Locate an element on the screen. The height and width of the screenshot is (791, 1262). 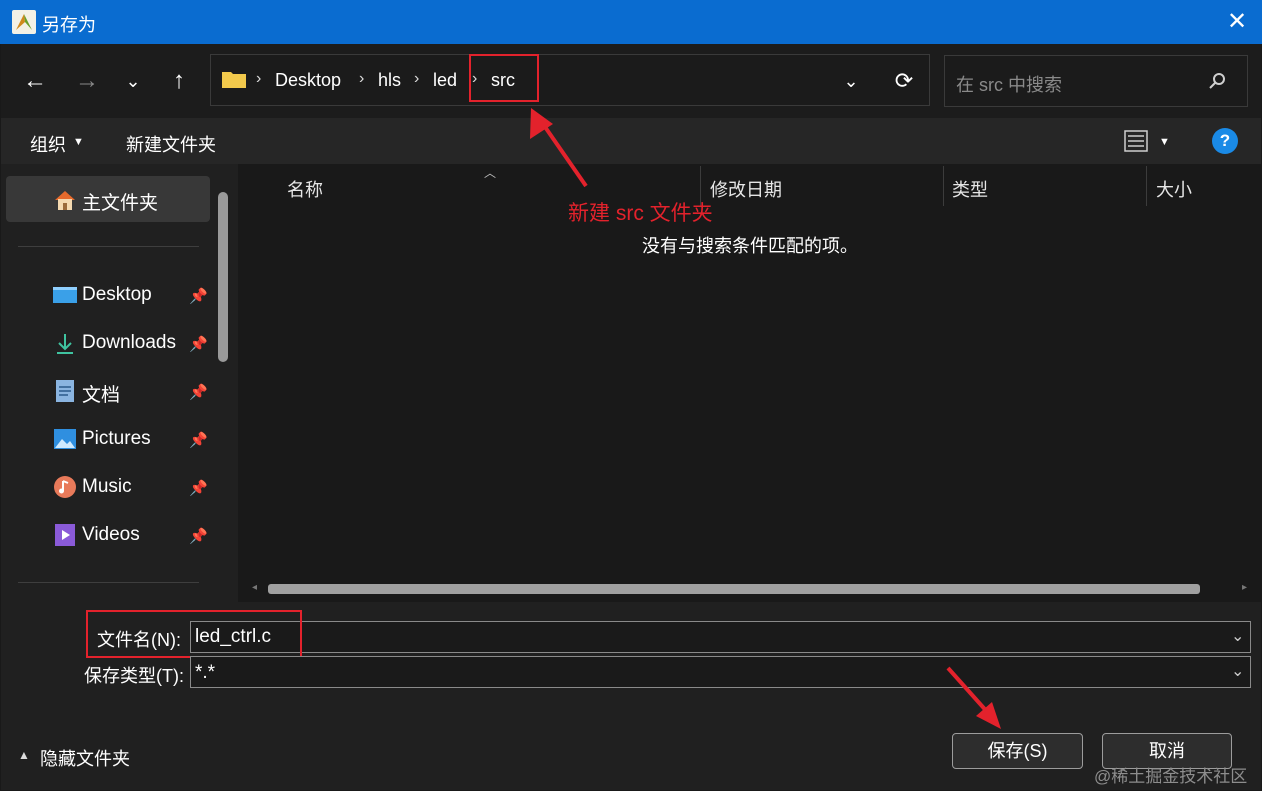
watermark-text: @稀土掘金技术社区 is located at coordinates (1171, 776).